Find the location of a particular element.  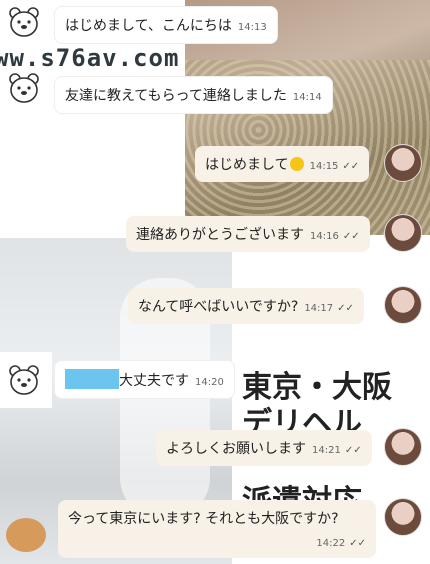

message-bubble: なんて呼べばいいですか? 14:17 ✓✓ is located at coordinates (246, 306).